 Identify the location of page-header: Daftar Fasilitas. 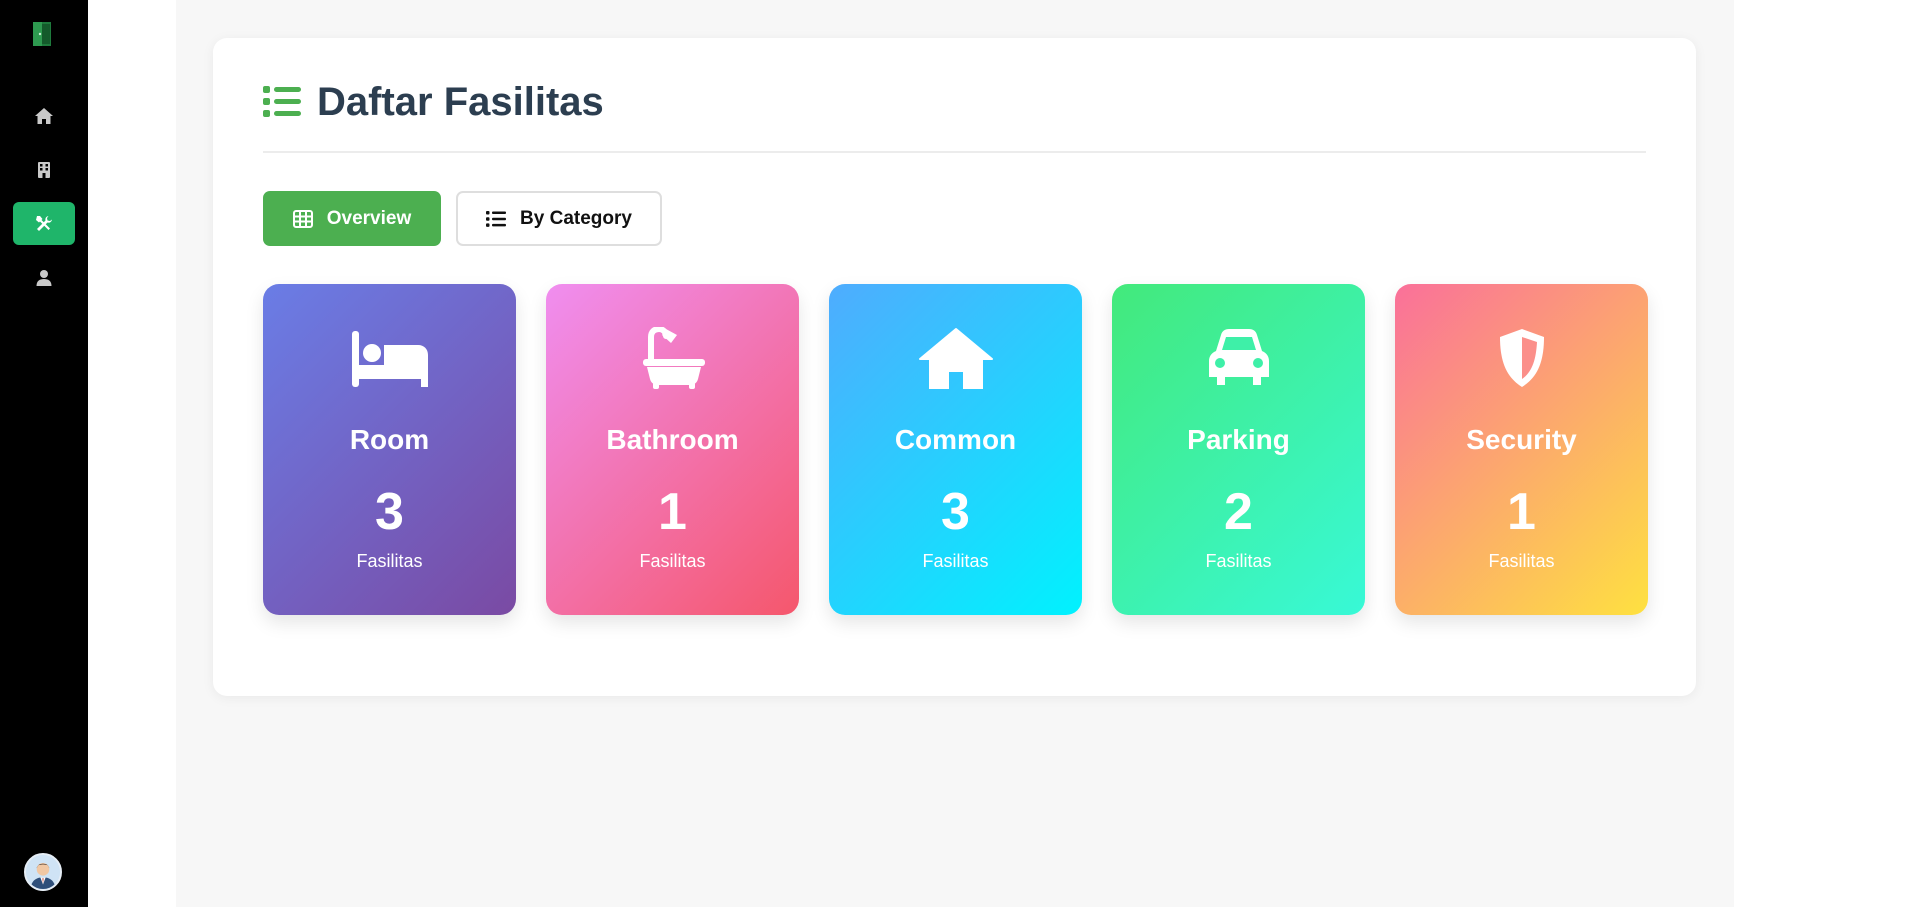
(433, 102).